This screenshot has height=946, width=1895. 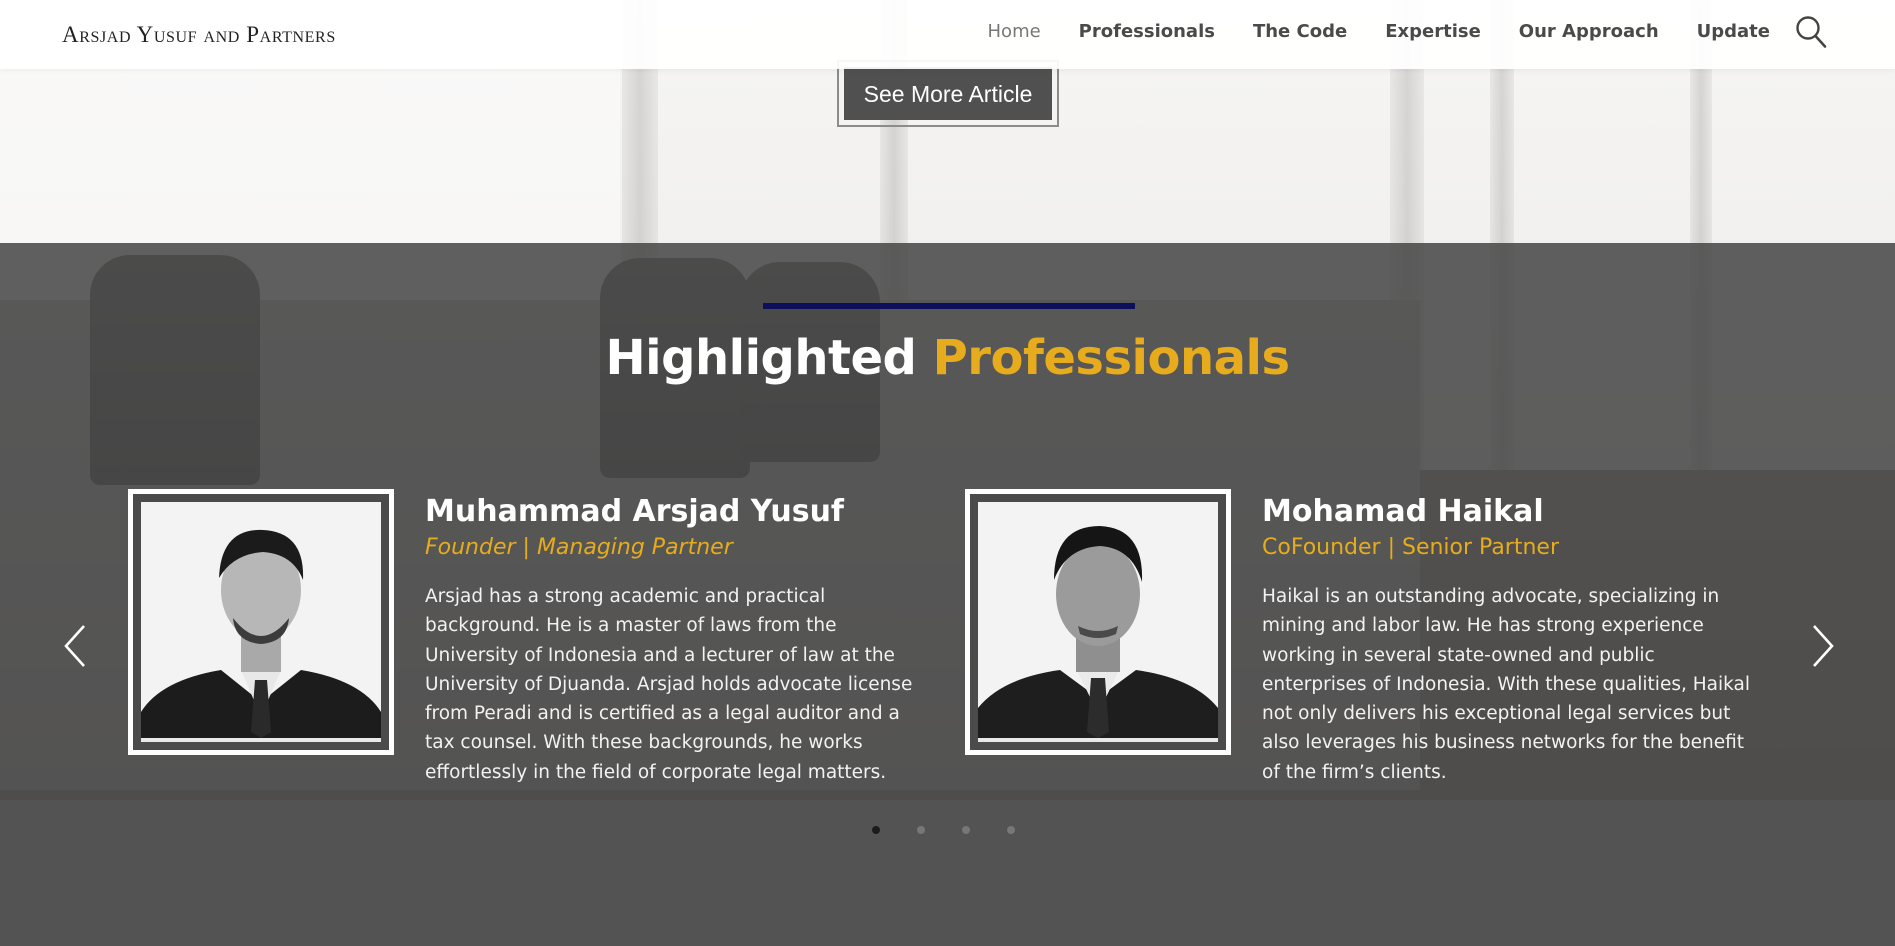 What do you see at coordinates (1410, 547) in the screenshot?
I see `professional-role: CoFounder | Senior Partner` at bounding box center [1410, 547].